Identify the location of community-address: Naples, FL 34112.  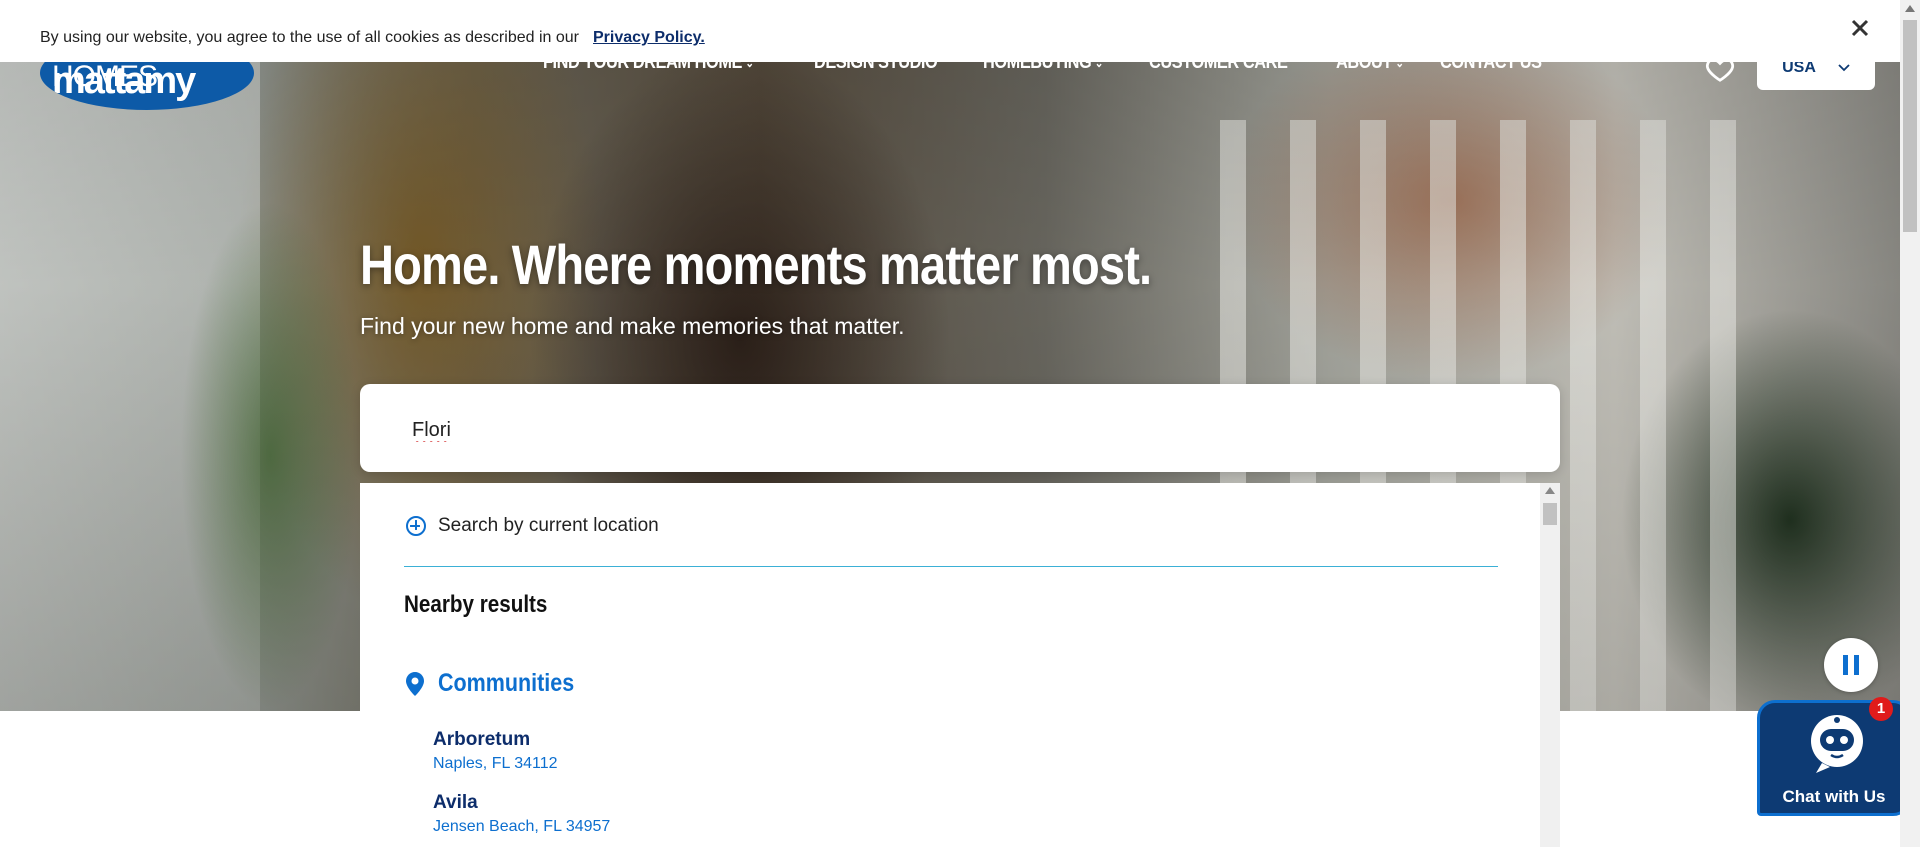
(495, 763).